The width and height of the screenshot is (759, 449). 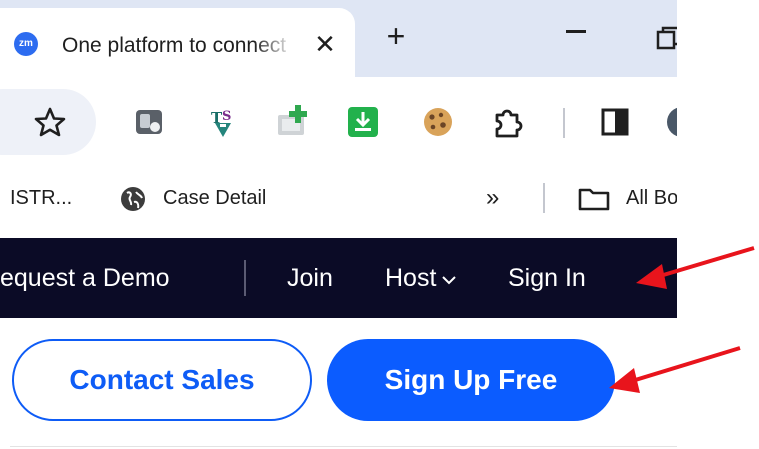 What do you see at coordinates (682, 319) in the screenshot?
I see `annotation-arrows` at bounding box center [682, 319].